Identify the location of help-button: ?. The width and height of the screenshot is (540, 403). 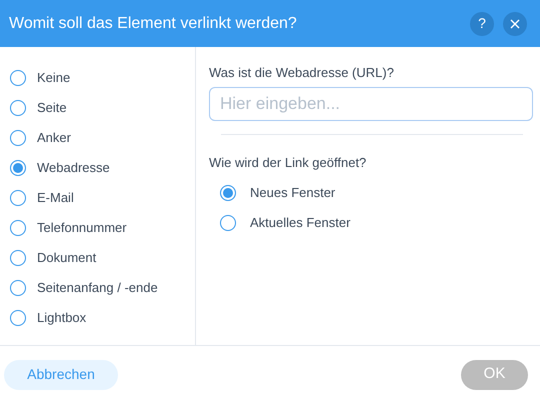
(482, 24).